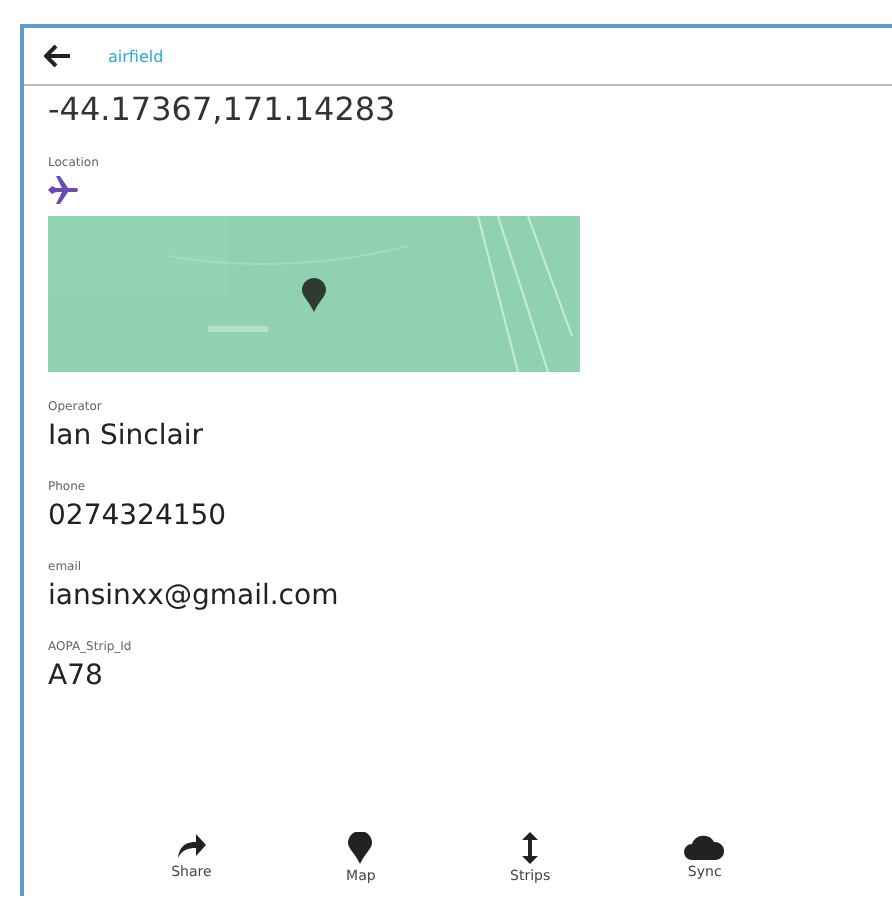 Image resolution: width=892 pixels, height=900 pixels. I want to click on field-value: A78, so click(76, 676).